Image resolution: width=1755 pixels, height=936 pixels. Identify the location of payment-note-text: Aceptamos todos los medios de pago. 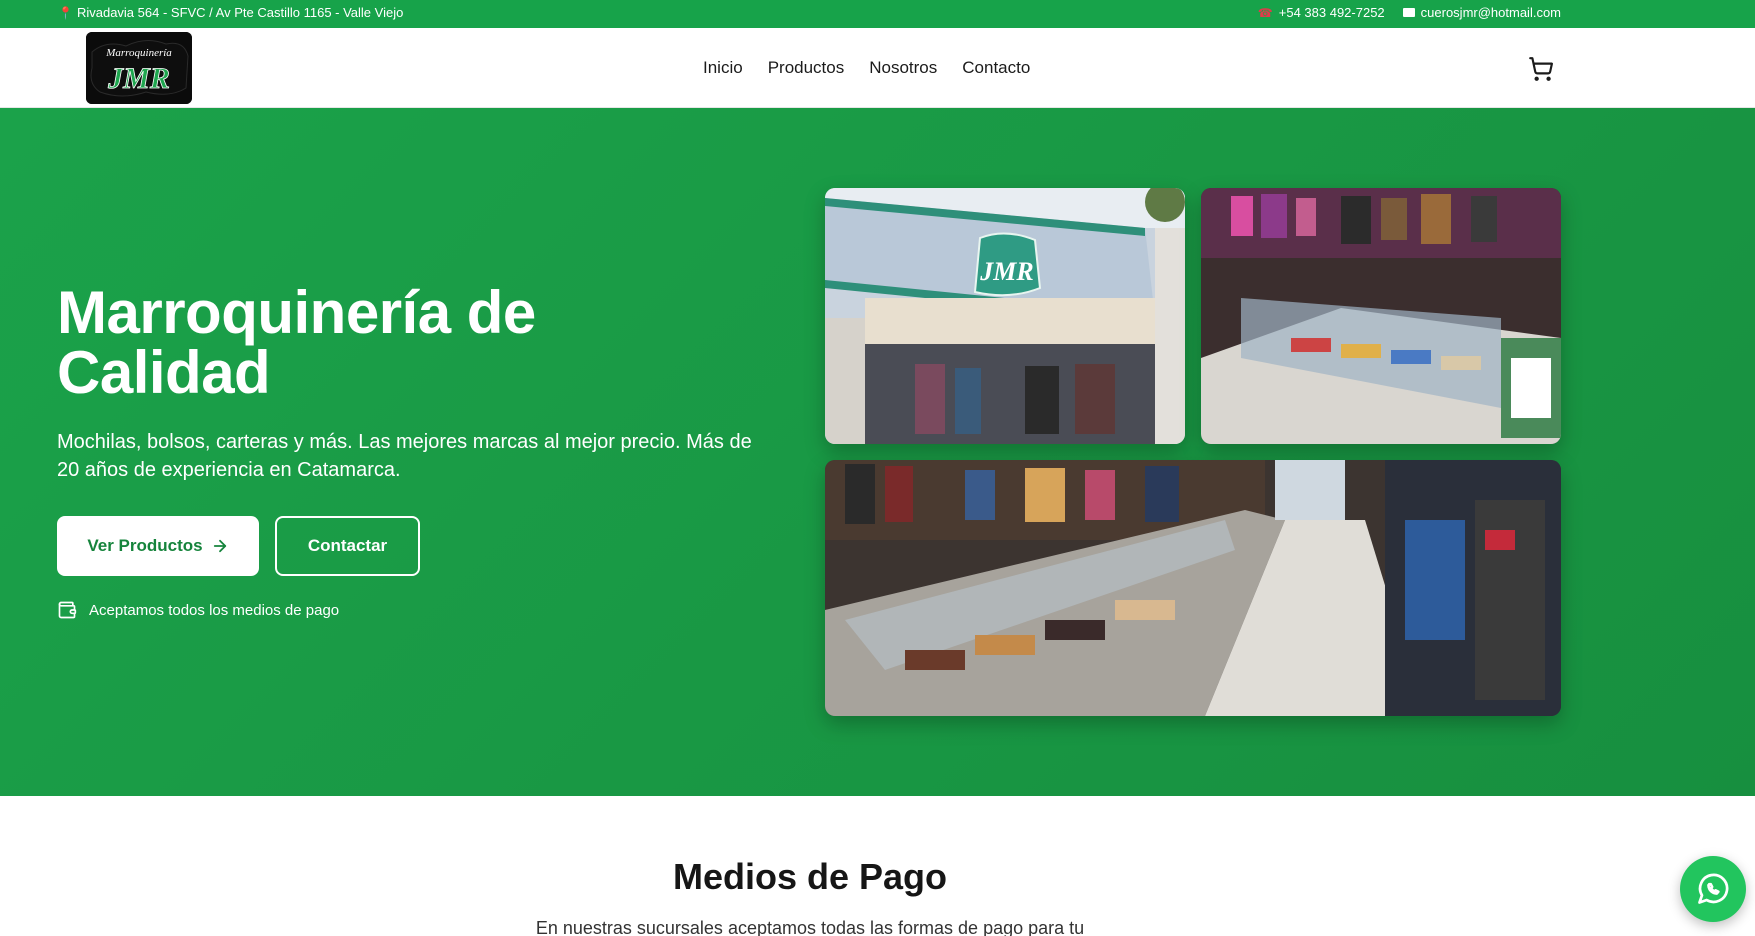
(214, 610).